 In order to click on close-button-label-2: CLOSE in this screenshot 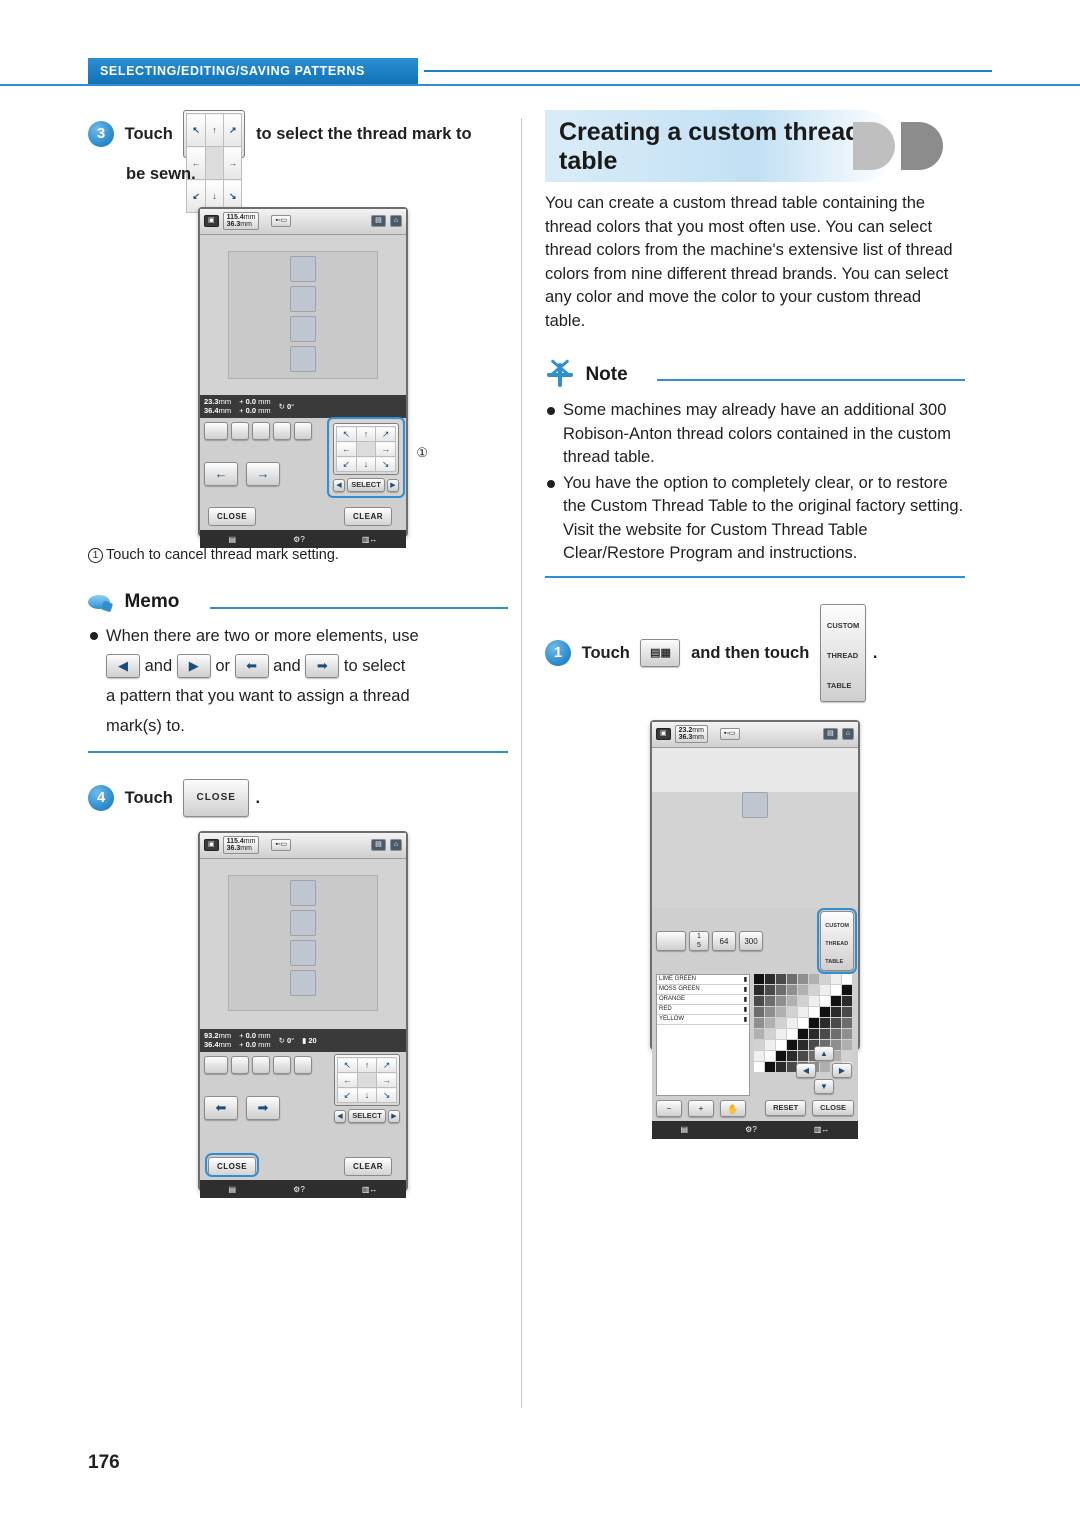, I will do `click(232, 1167)`.